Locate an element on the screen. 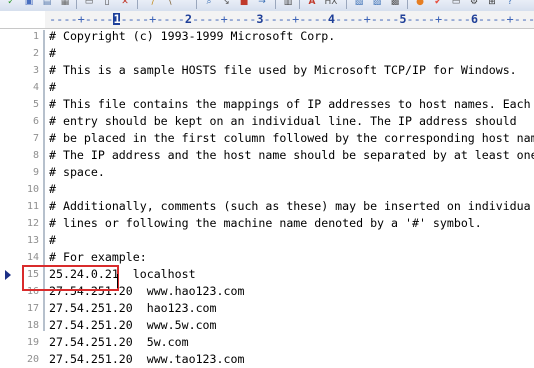 This screenshot has width=534, height=368. replace-icon: ■ is located at coordinates (244, 4).